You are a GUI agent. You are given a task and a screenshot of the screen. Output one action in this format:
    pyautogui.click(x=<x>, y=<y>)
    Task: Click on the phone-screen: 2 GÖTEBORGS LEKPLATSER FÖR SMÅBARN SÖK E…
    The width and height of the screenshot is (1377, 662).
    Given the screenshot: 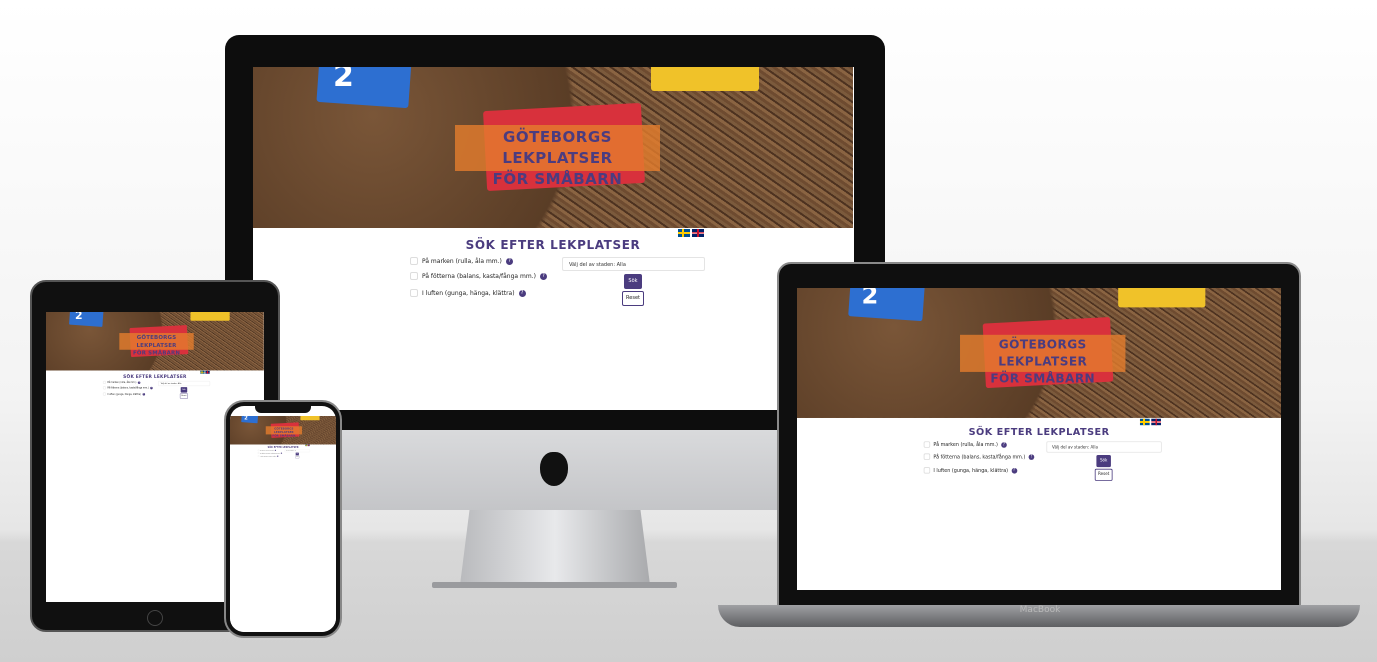 What is the action you would take?
    pyautogui.click(x=283, y=519)
    